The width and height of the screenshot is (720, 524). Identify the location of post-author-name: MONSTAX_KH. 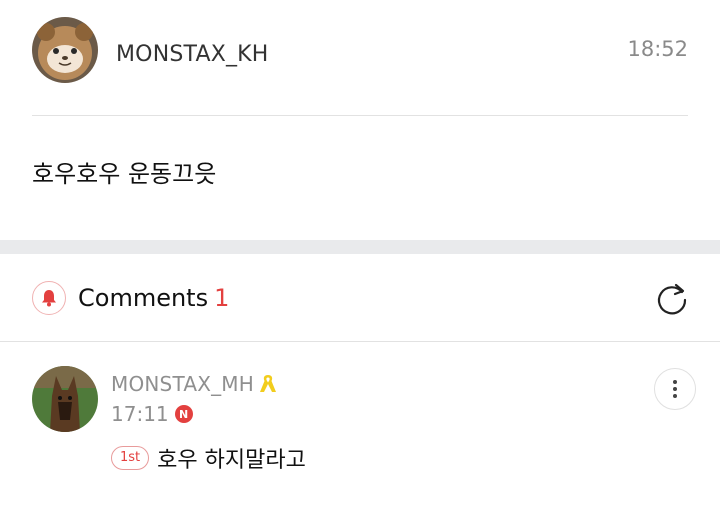
(192, 54).